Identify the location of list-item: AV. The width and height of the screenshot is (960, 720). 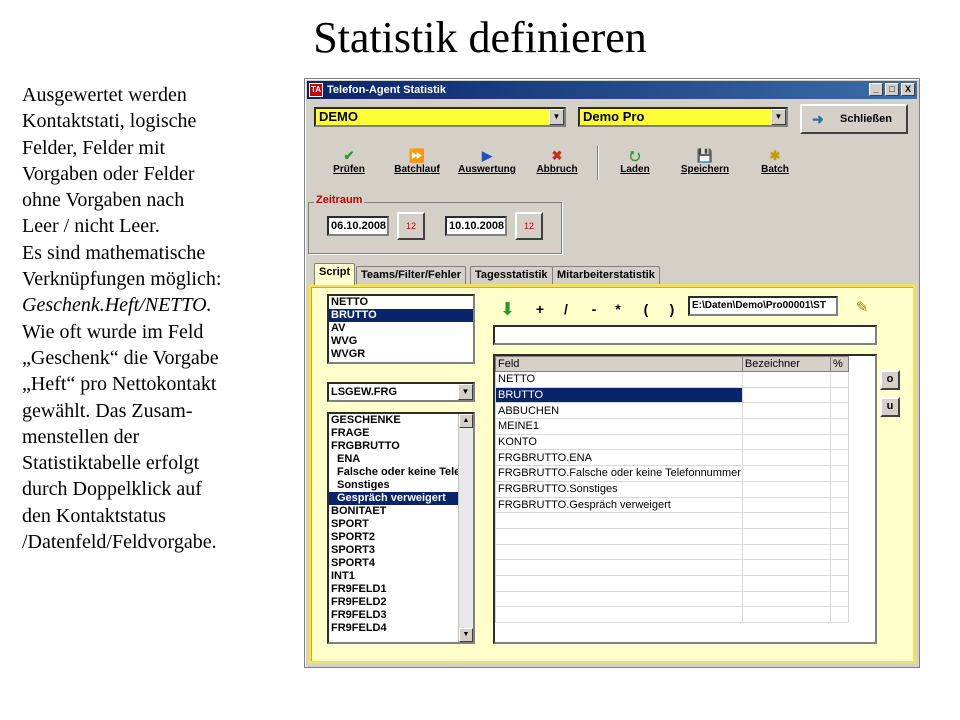
(401, 328).